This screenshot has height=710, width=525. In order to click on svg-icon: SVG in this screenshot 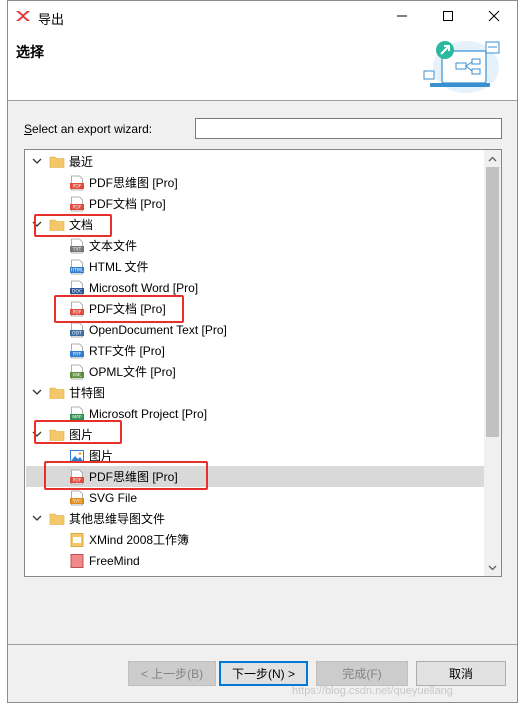, I will do `click(77, 498)`.